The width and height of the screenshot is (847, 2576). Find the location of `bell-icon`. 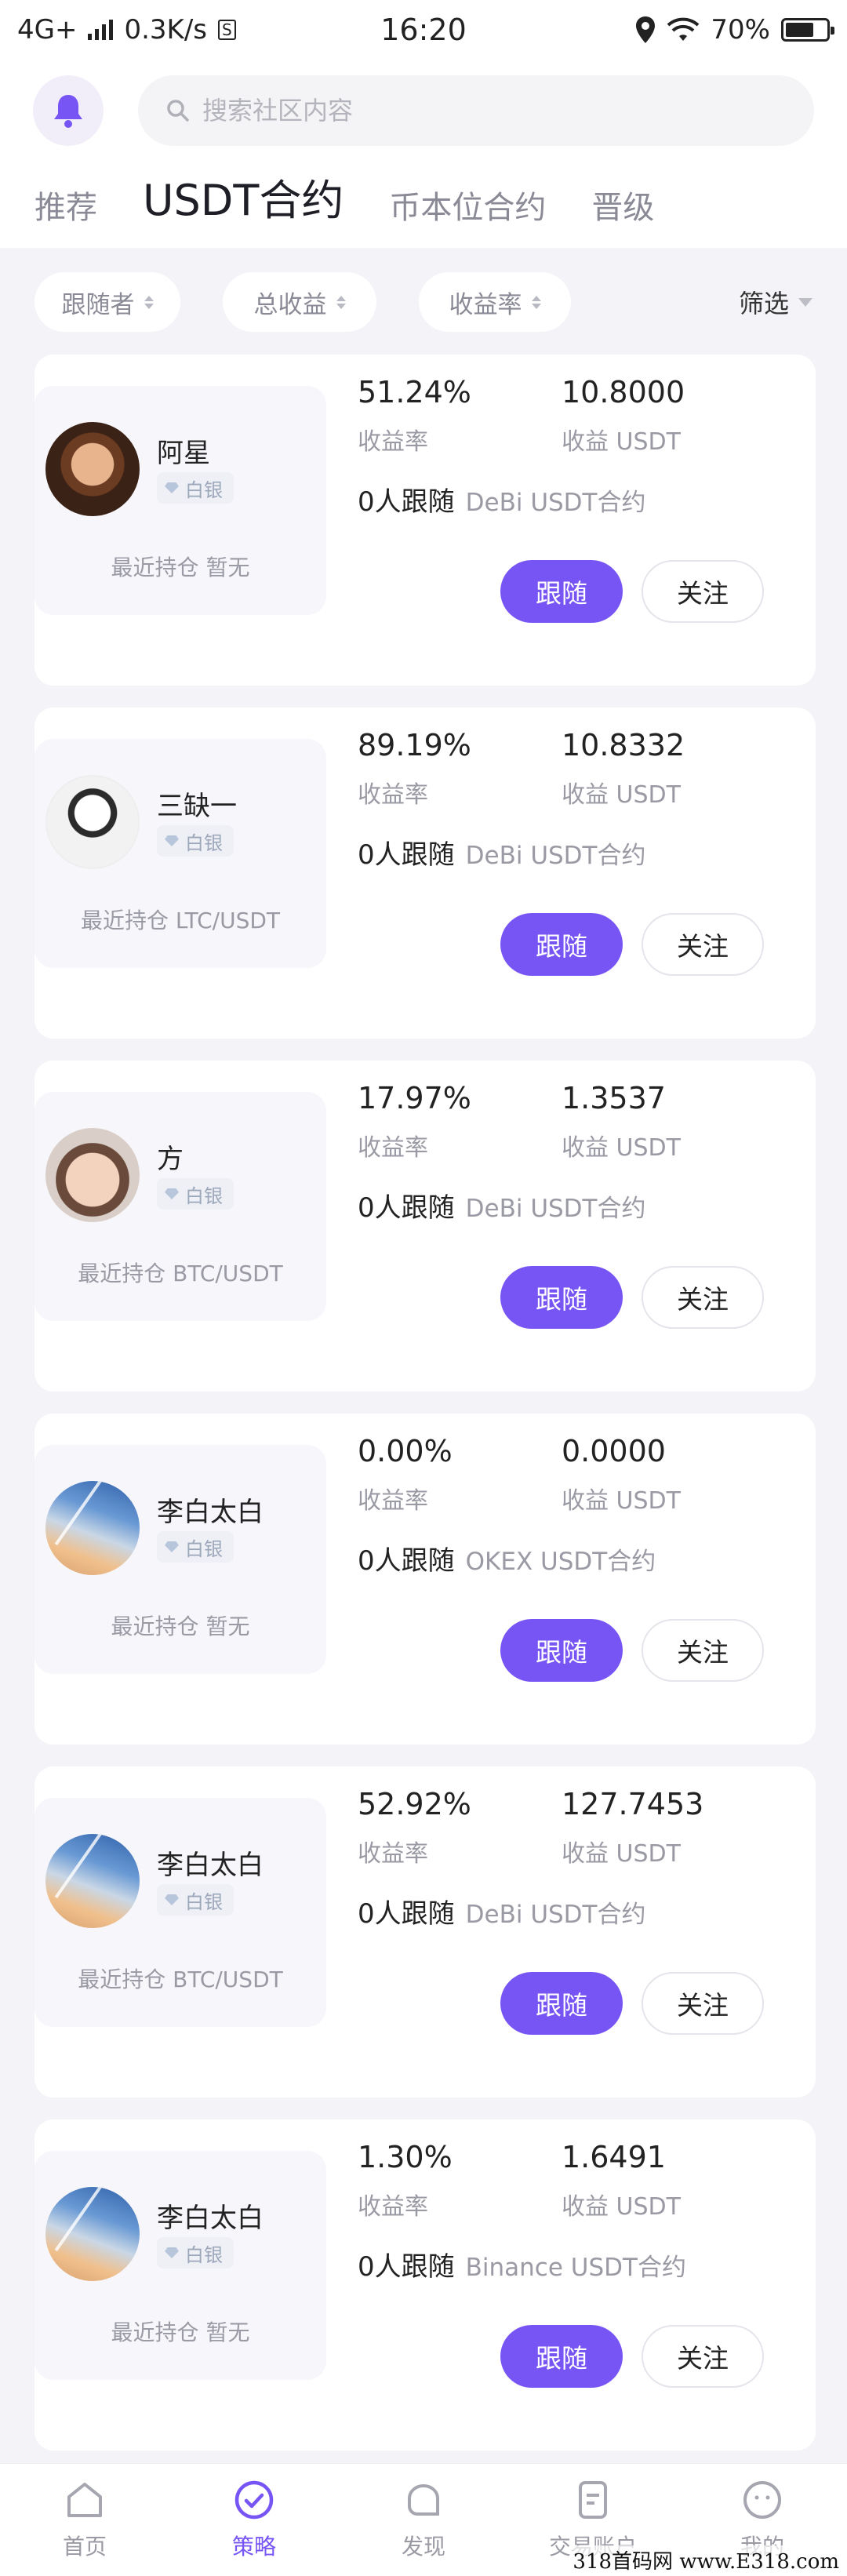

bell-icon is located at coordinates (68, 111).